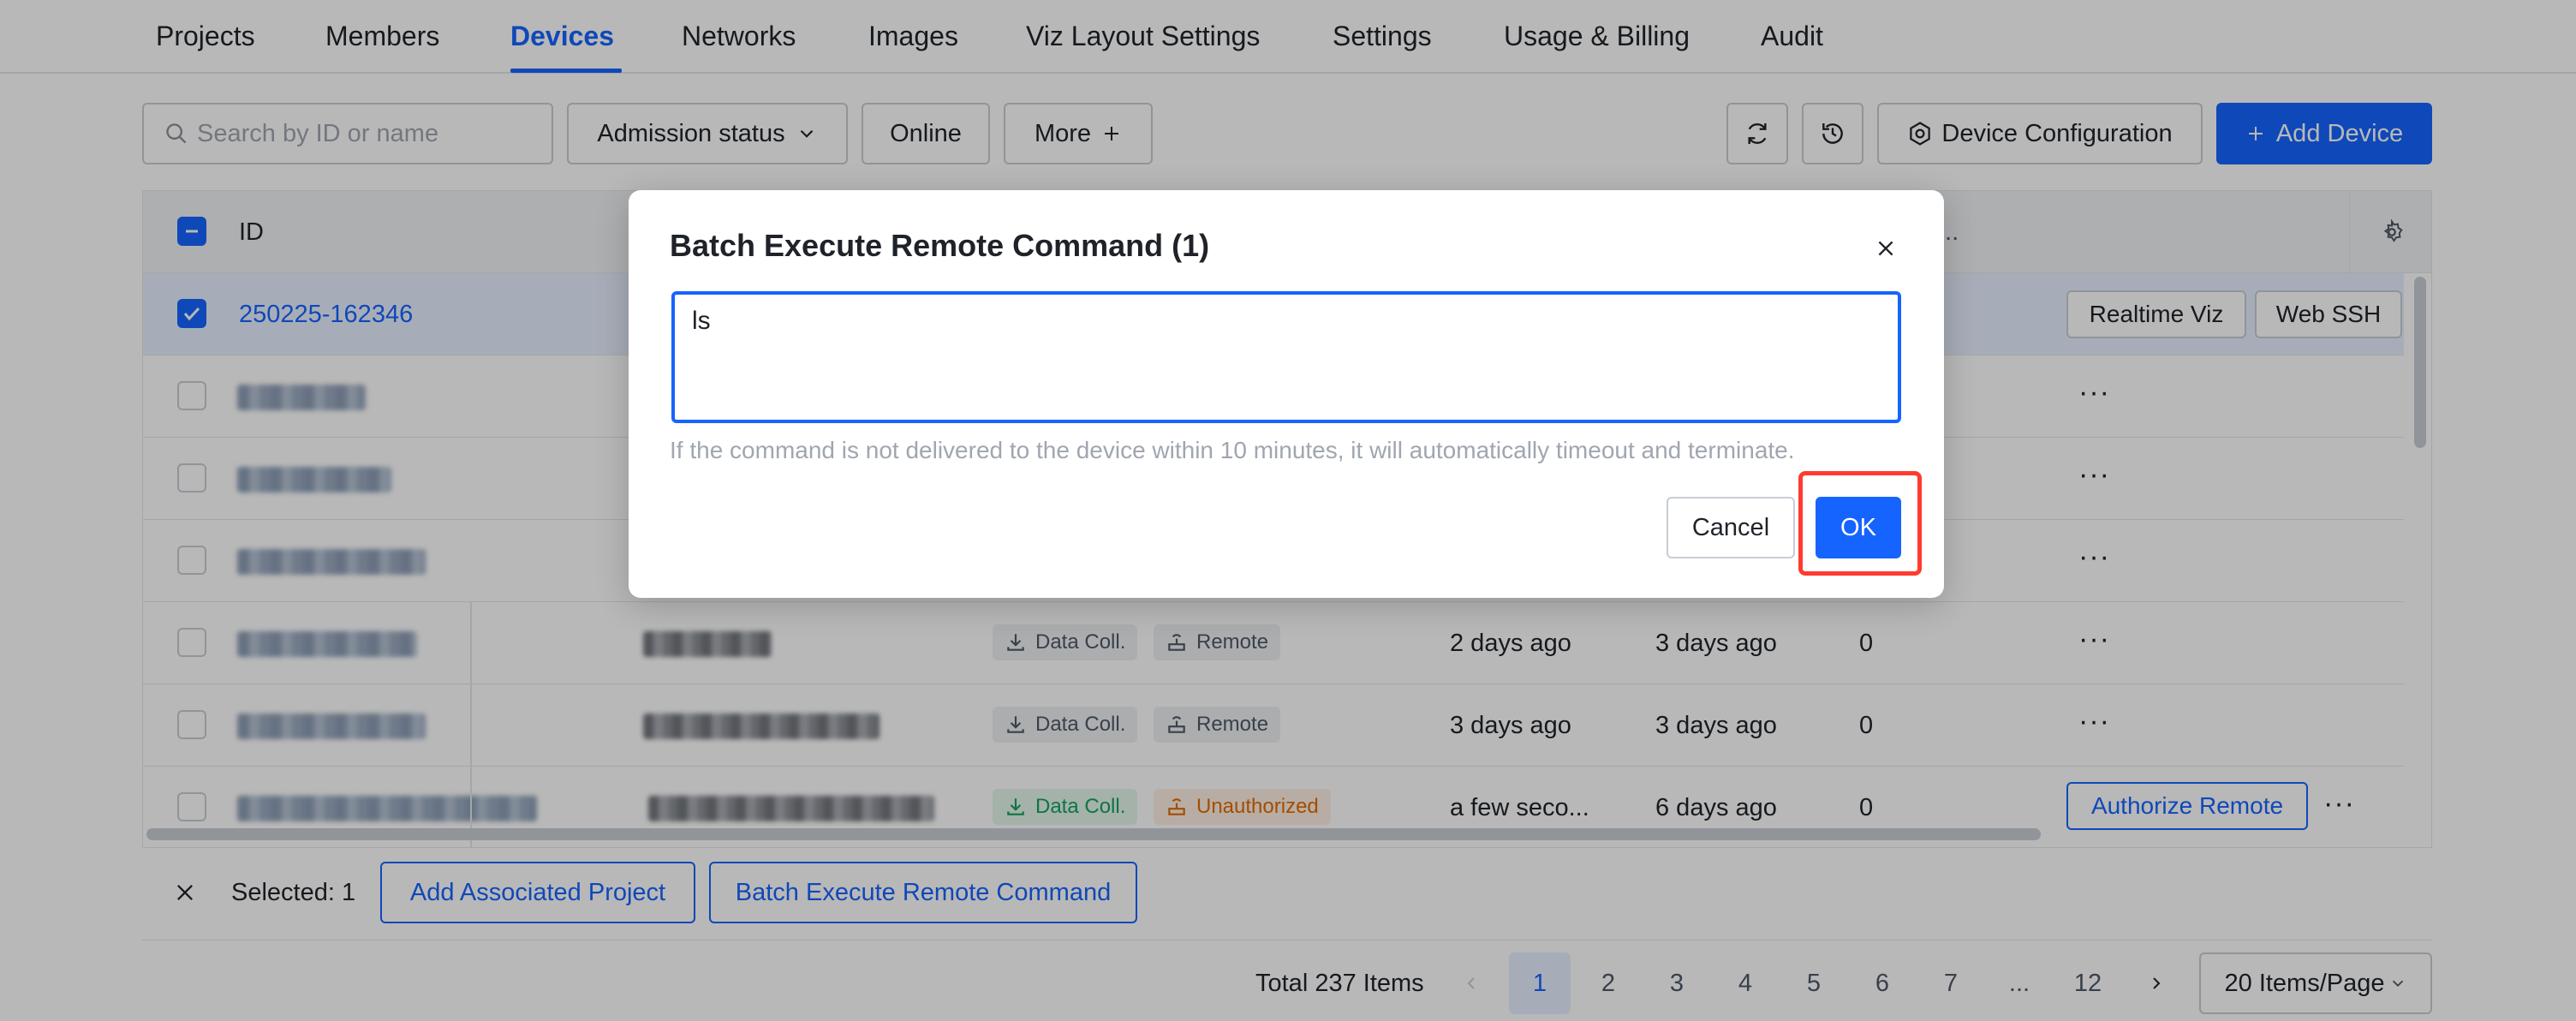 The height and width of the screenshot is (1021, 2576). I want to click on close-button, so click(1886, 249).